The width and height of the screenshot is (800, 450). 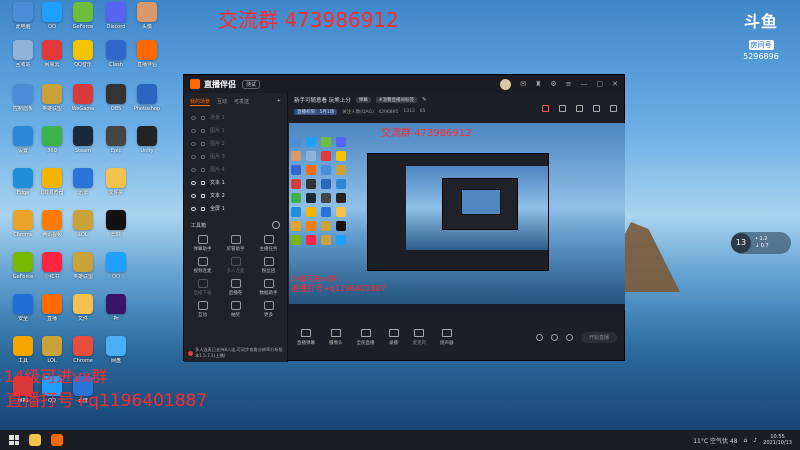 What do you see at coordinates (235, 208) in the screenshot?
I see `scene-item: 全屏 1` at bounding box center [235, 208].